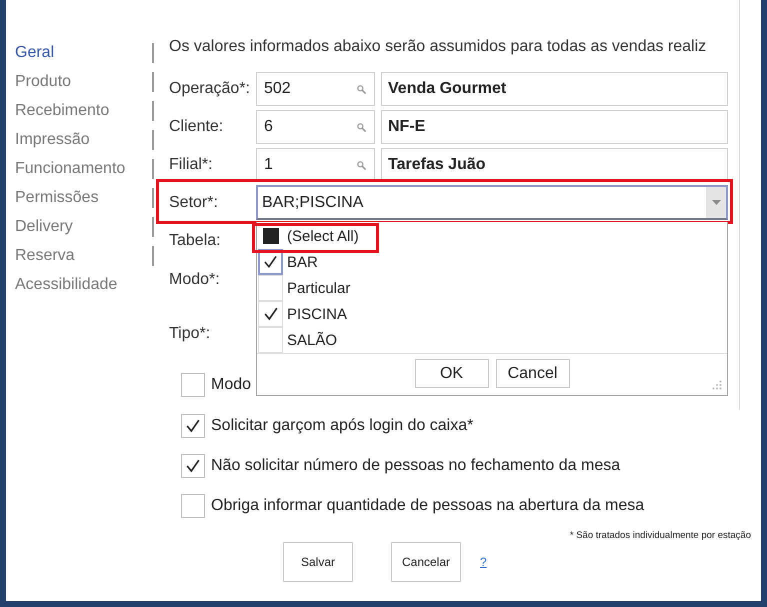  I want to click on checkbox-label: Não solicitar número de pessoas no fechamento da mesa, so click(415, 466).